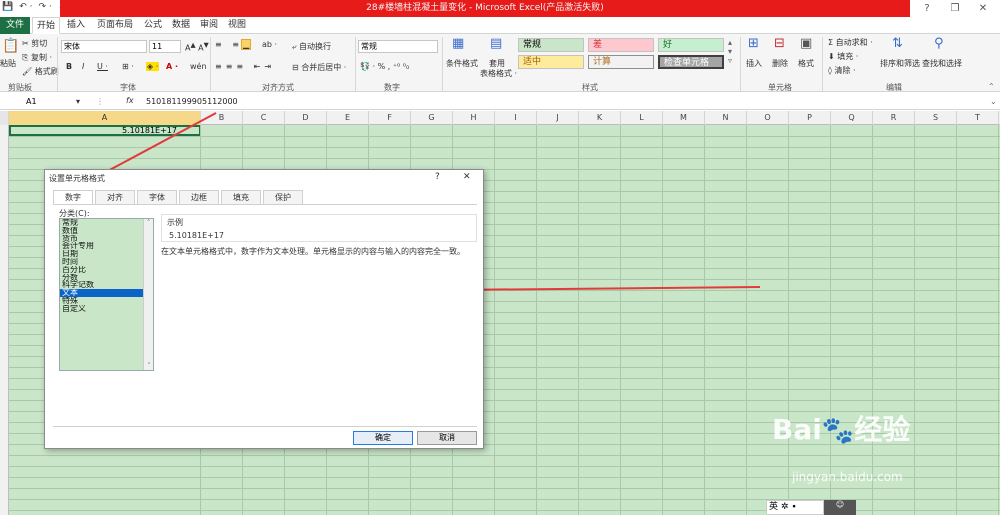 The image size is (1000, 515). Describe the element at coordinates (496, 43) in the screenshot. I see `format-as-table-icon: ▤` at that location.